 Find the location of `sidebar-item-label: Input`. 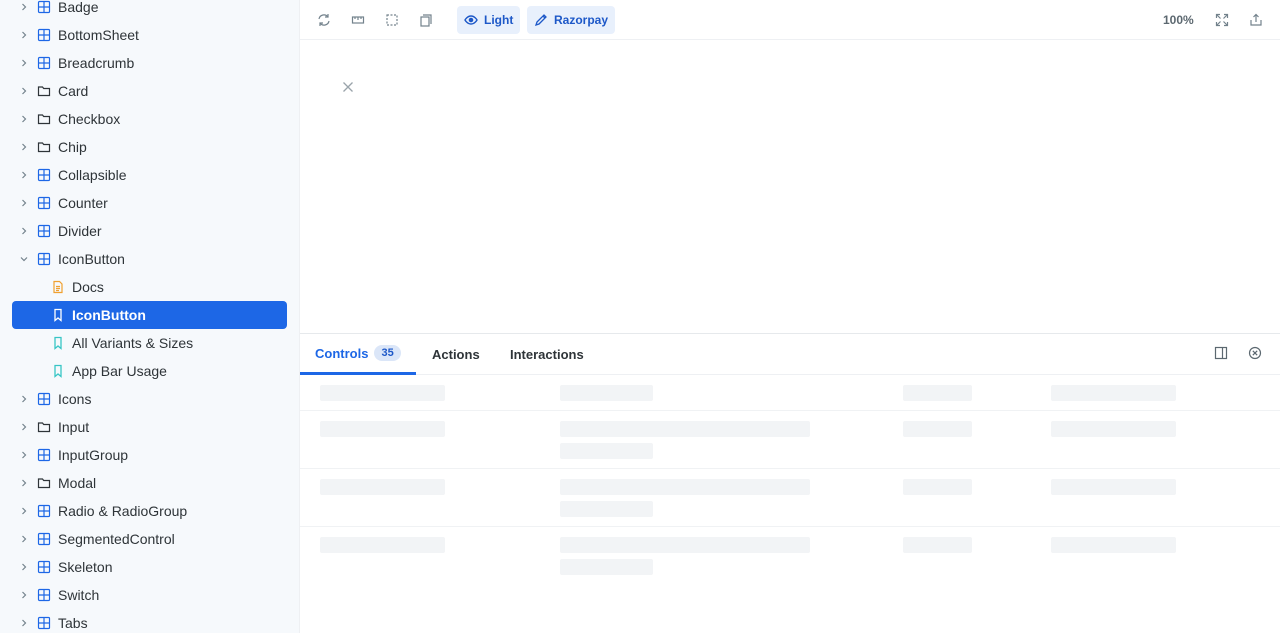

sidebar-item-label: Input is located at coordinates (74, 427).